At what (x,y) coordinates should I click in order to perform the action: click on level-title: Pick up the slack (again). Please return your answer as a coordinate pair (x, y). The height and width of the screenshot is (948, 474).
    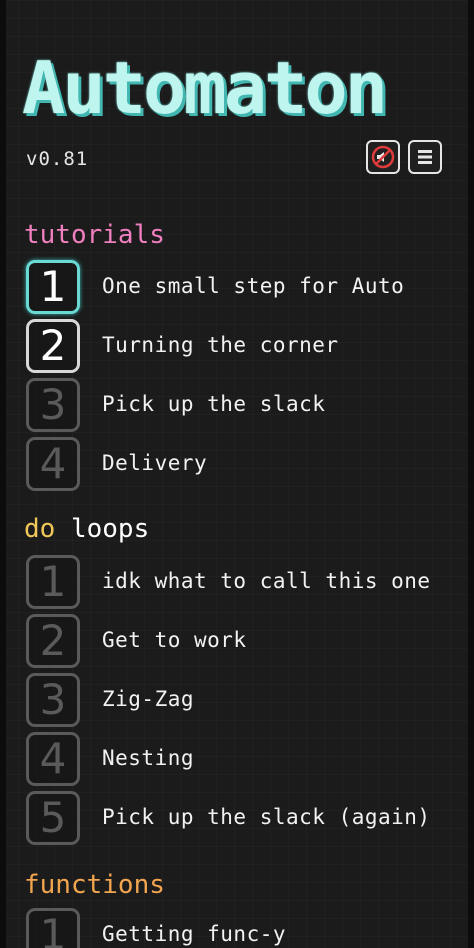
    Looking at the image, I should click on (266, 817).